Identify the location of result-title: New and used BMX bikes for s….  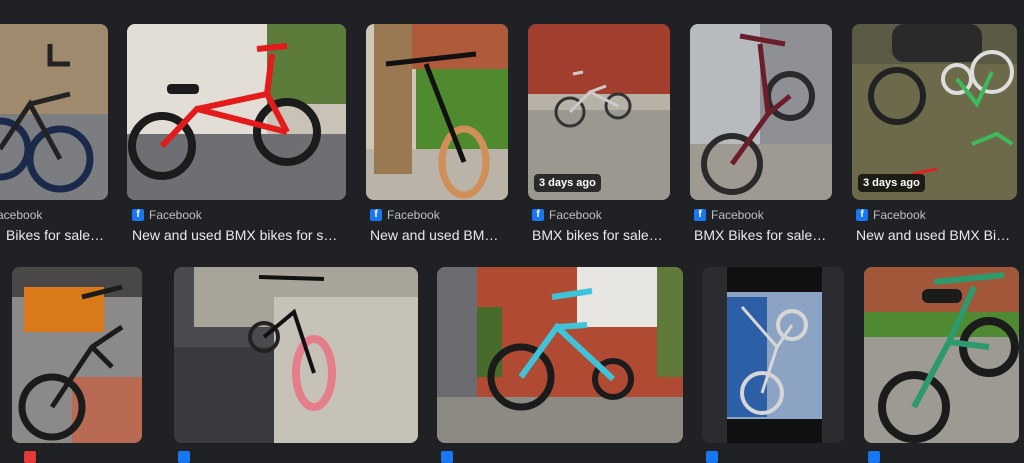
(239, 235).